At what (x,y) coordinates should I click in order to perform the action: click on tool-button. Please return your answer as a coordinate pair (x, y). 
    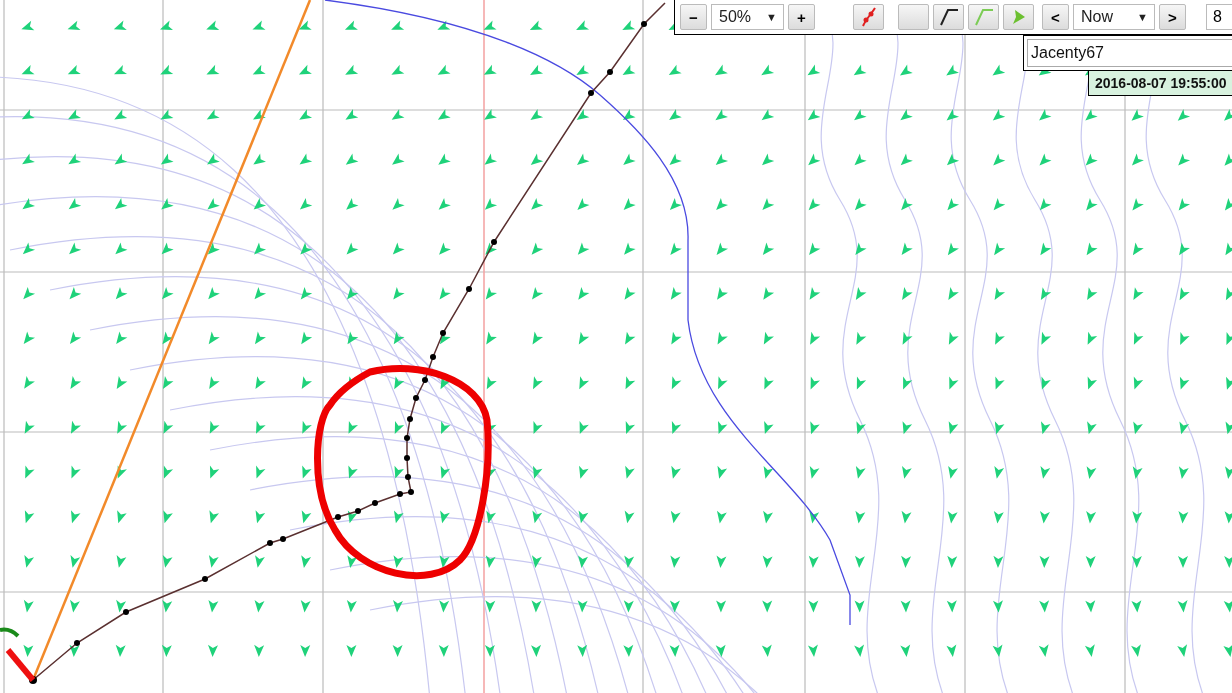
    Looking at the image, I should click on (948, 17).